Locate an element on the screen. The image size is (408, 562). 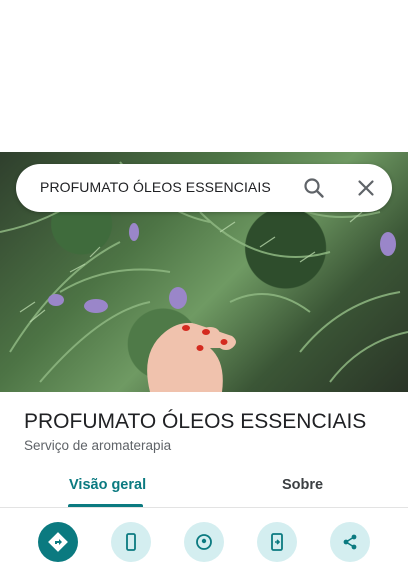
nearby-button is located at coordinates (204, 542).